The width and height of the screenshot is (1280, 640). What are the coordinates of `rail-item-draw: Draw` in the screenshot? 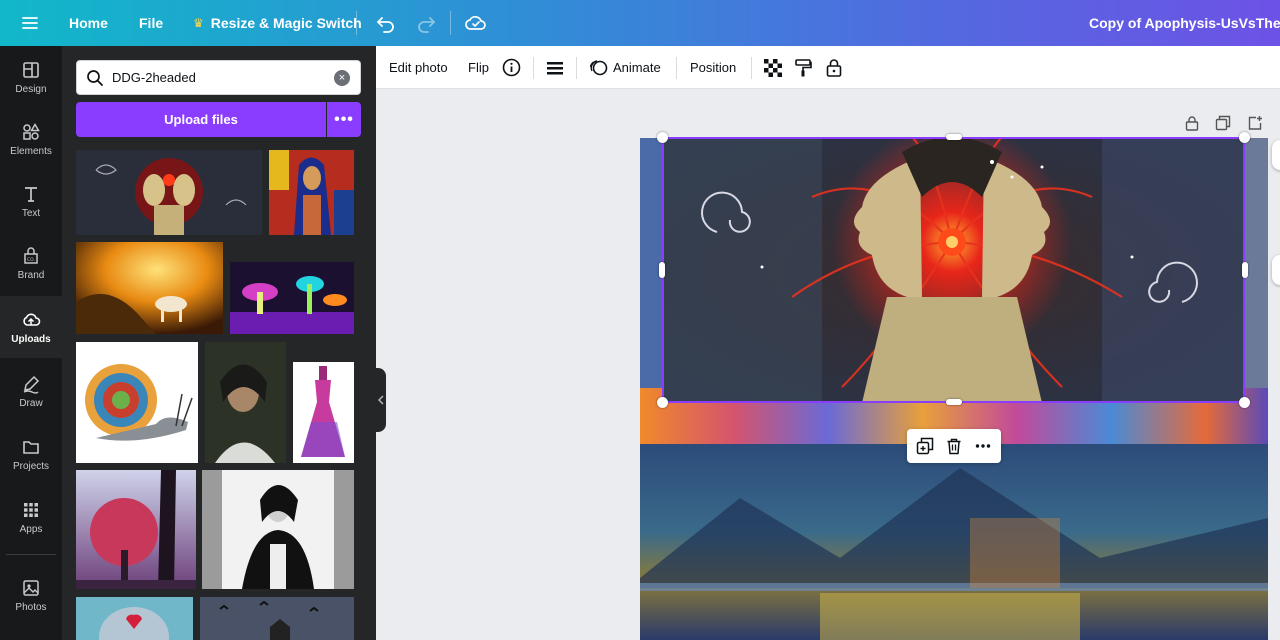 It's located at (31, 391).